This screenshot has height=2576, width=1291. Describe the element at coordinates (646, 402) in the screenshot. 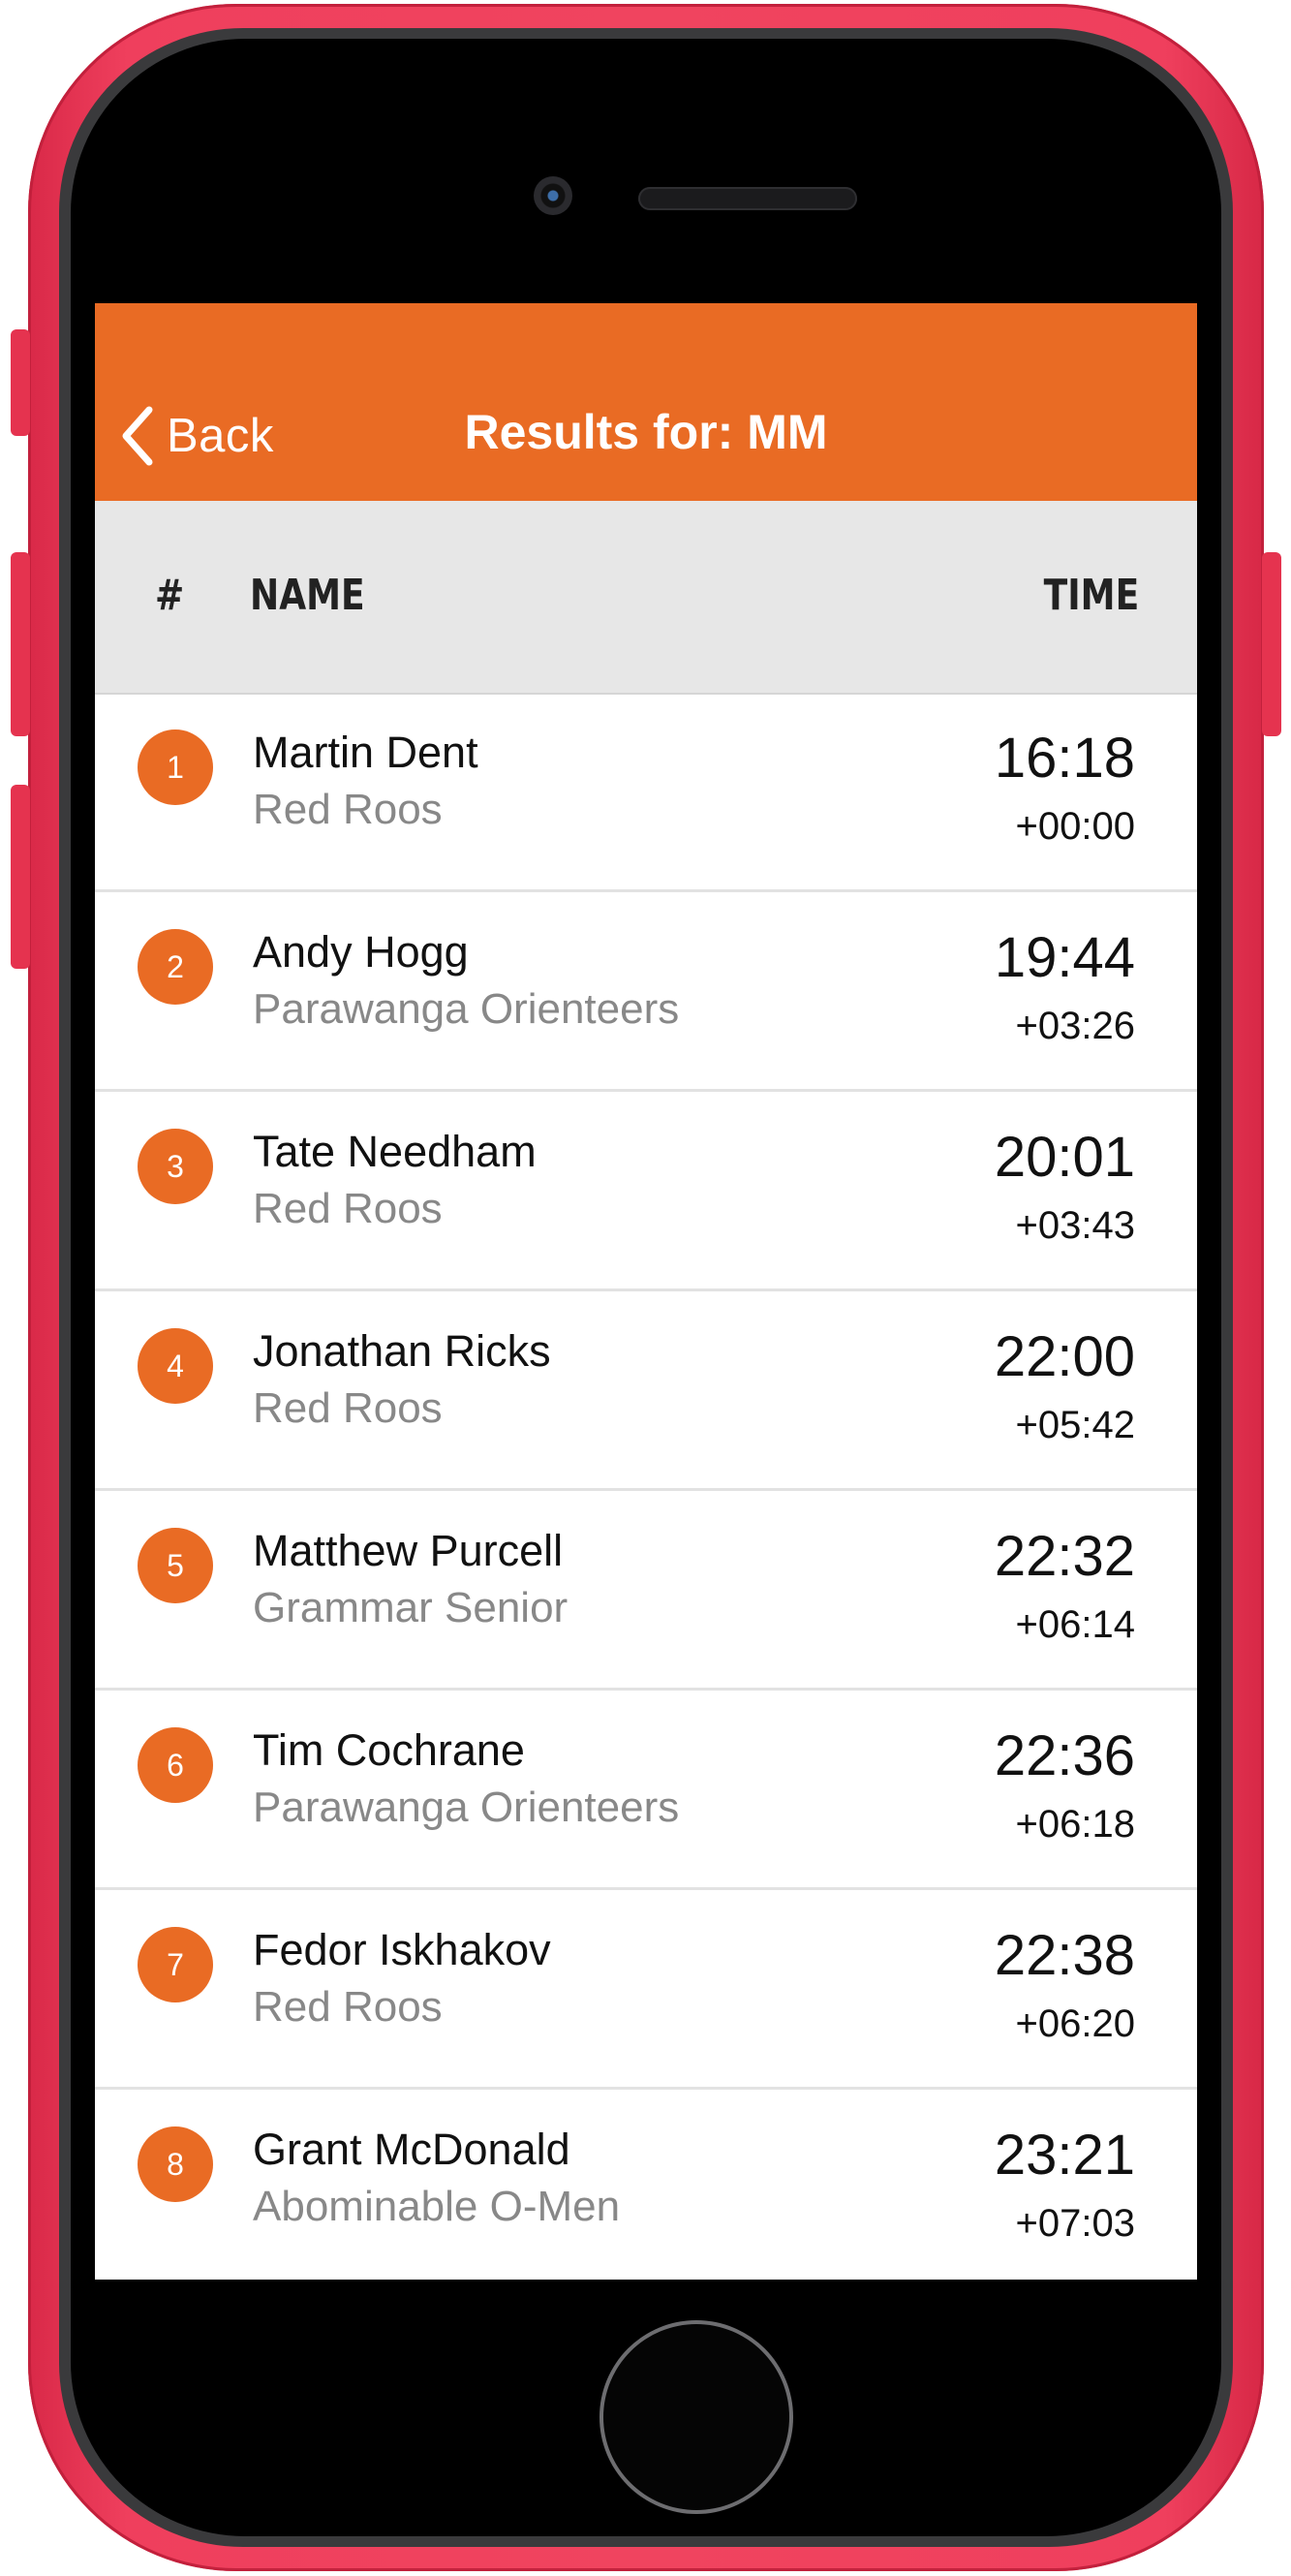

I see `nav-bar: Back Results for: MM` at that location.